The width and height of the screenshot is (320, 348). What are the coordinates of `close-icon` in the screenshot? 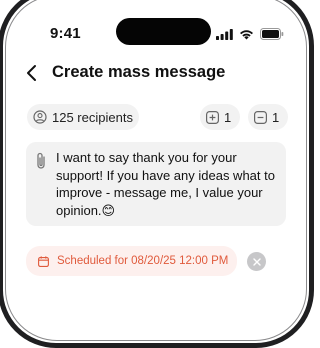 It's located at (256, 261).